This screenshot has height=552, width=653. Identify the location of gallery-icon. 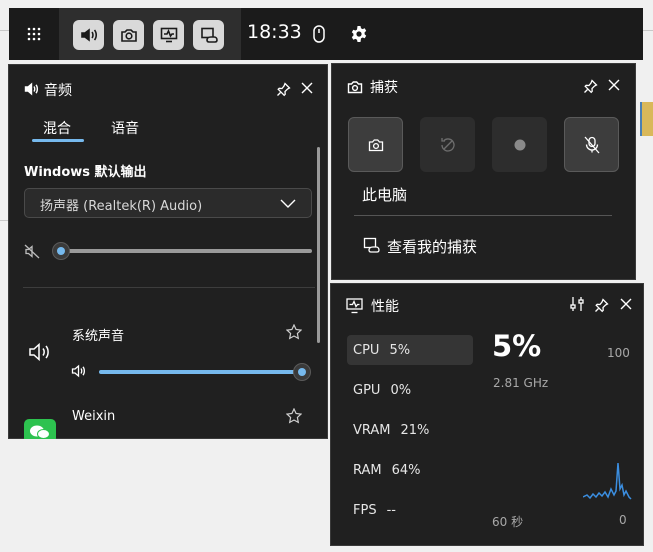
(371, 245).